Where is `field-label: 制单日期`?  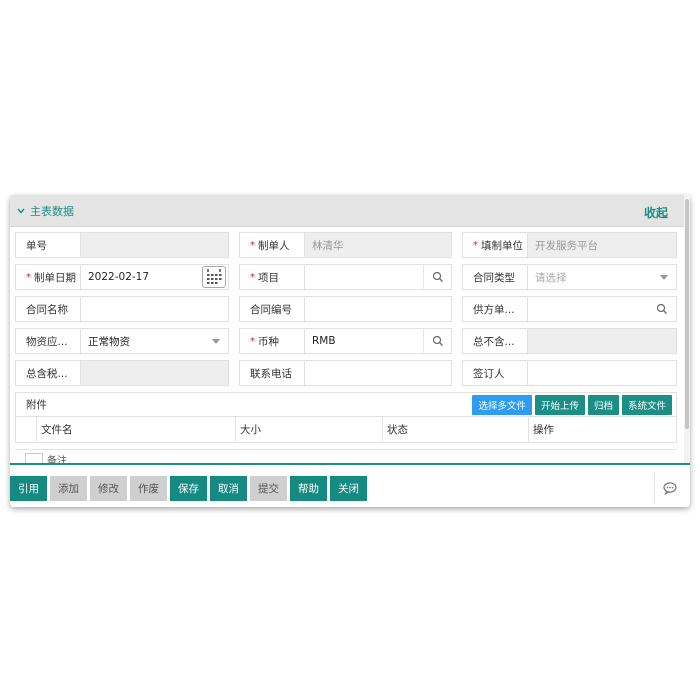 field-label: 制单日期 is located at coordinates (55, 277).